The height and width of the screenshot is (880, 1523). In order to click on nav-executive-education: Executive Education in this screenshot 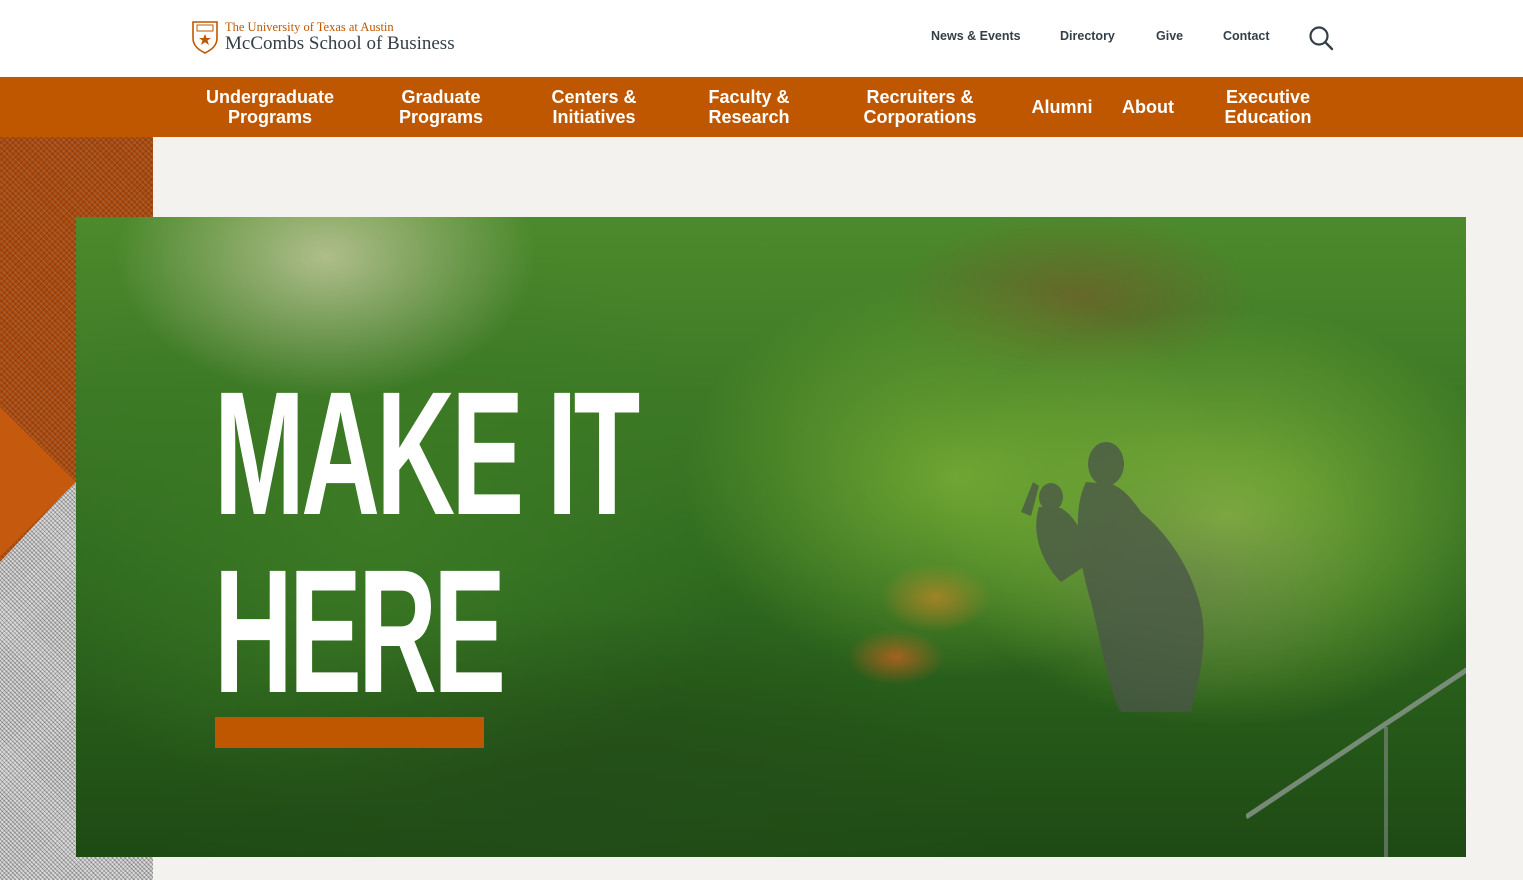, I will do `click(1268, 107)`.